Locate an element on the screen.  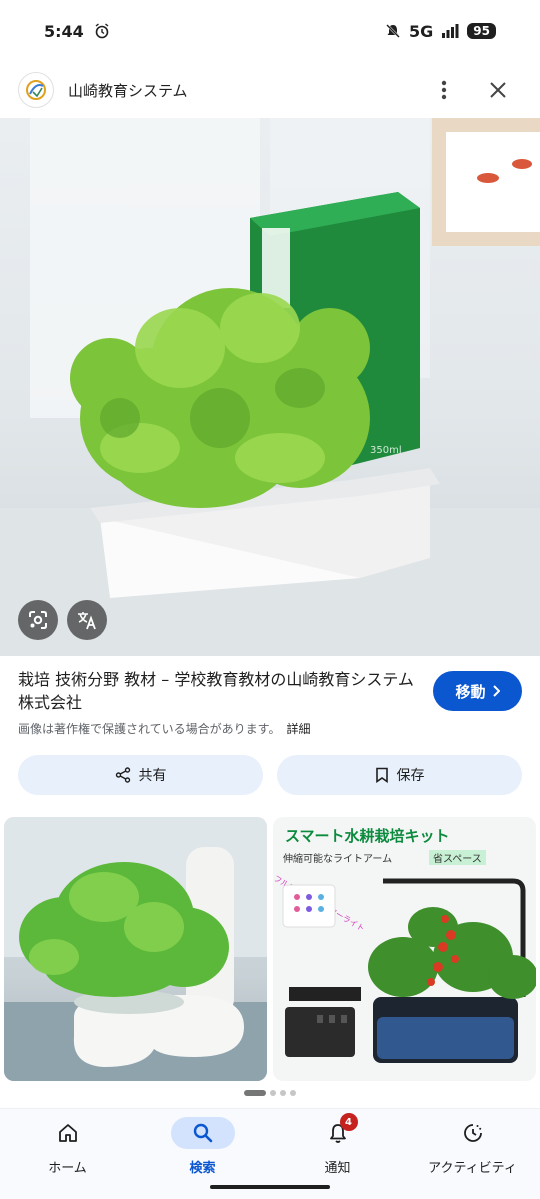
activity-icon is located at coordinates (472, 1133).